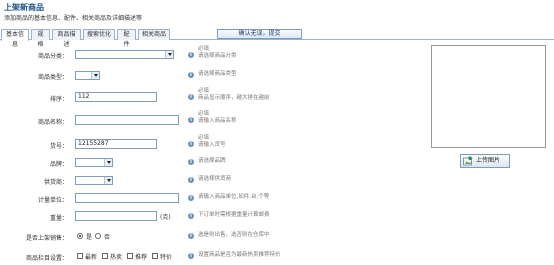  What do you see at coordinates (204, 49) in the screenshot?
I see `category-hint-required: 必填` at bounding box center [204, 49].